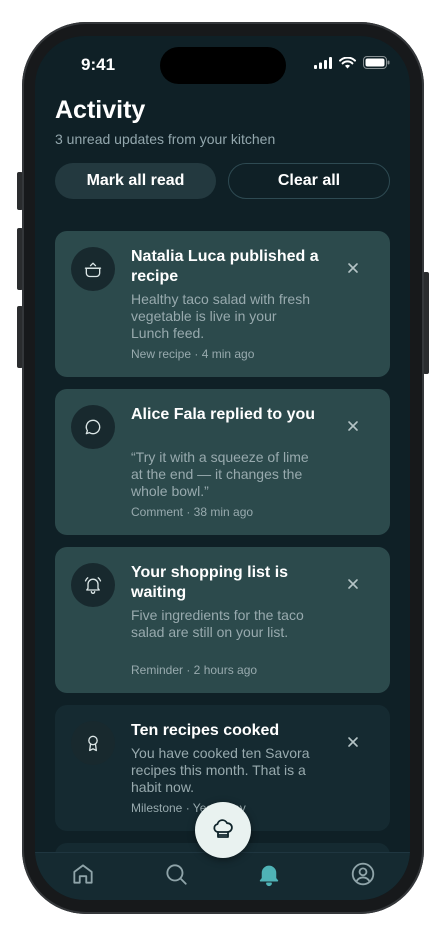  Describe the element at coordinates (194, 670) in the screenshot. I see `notification-meta: Reminder · 2 hours ago` at that location.